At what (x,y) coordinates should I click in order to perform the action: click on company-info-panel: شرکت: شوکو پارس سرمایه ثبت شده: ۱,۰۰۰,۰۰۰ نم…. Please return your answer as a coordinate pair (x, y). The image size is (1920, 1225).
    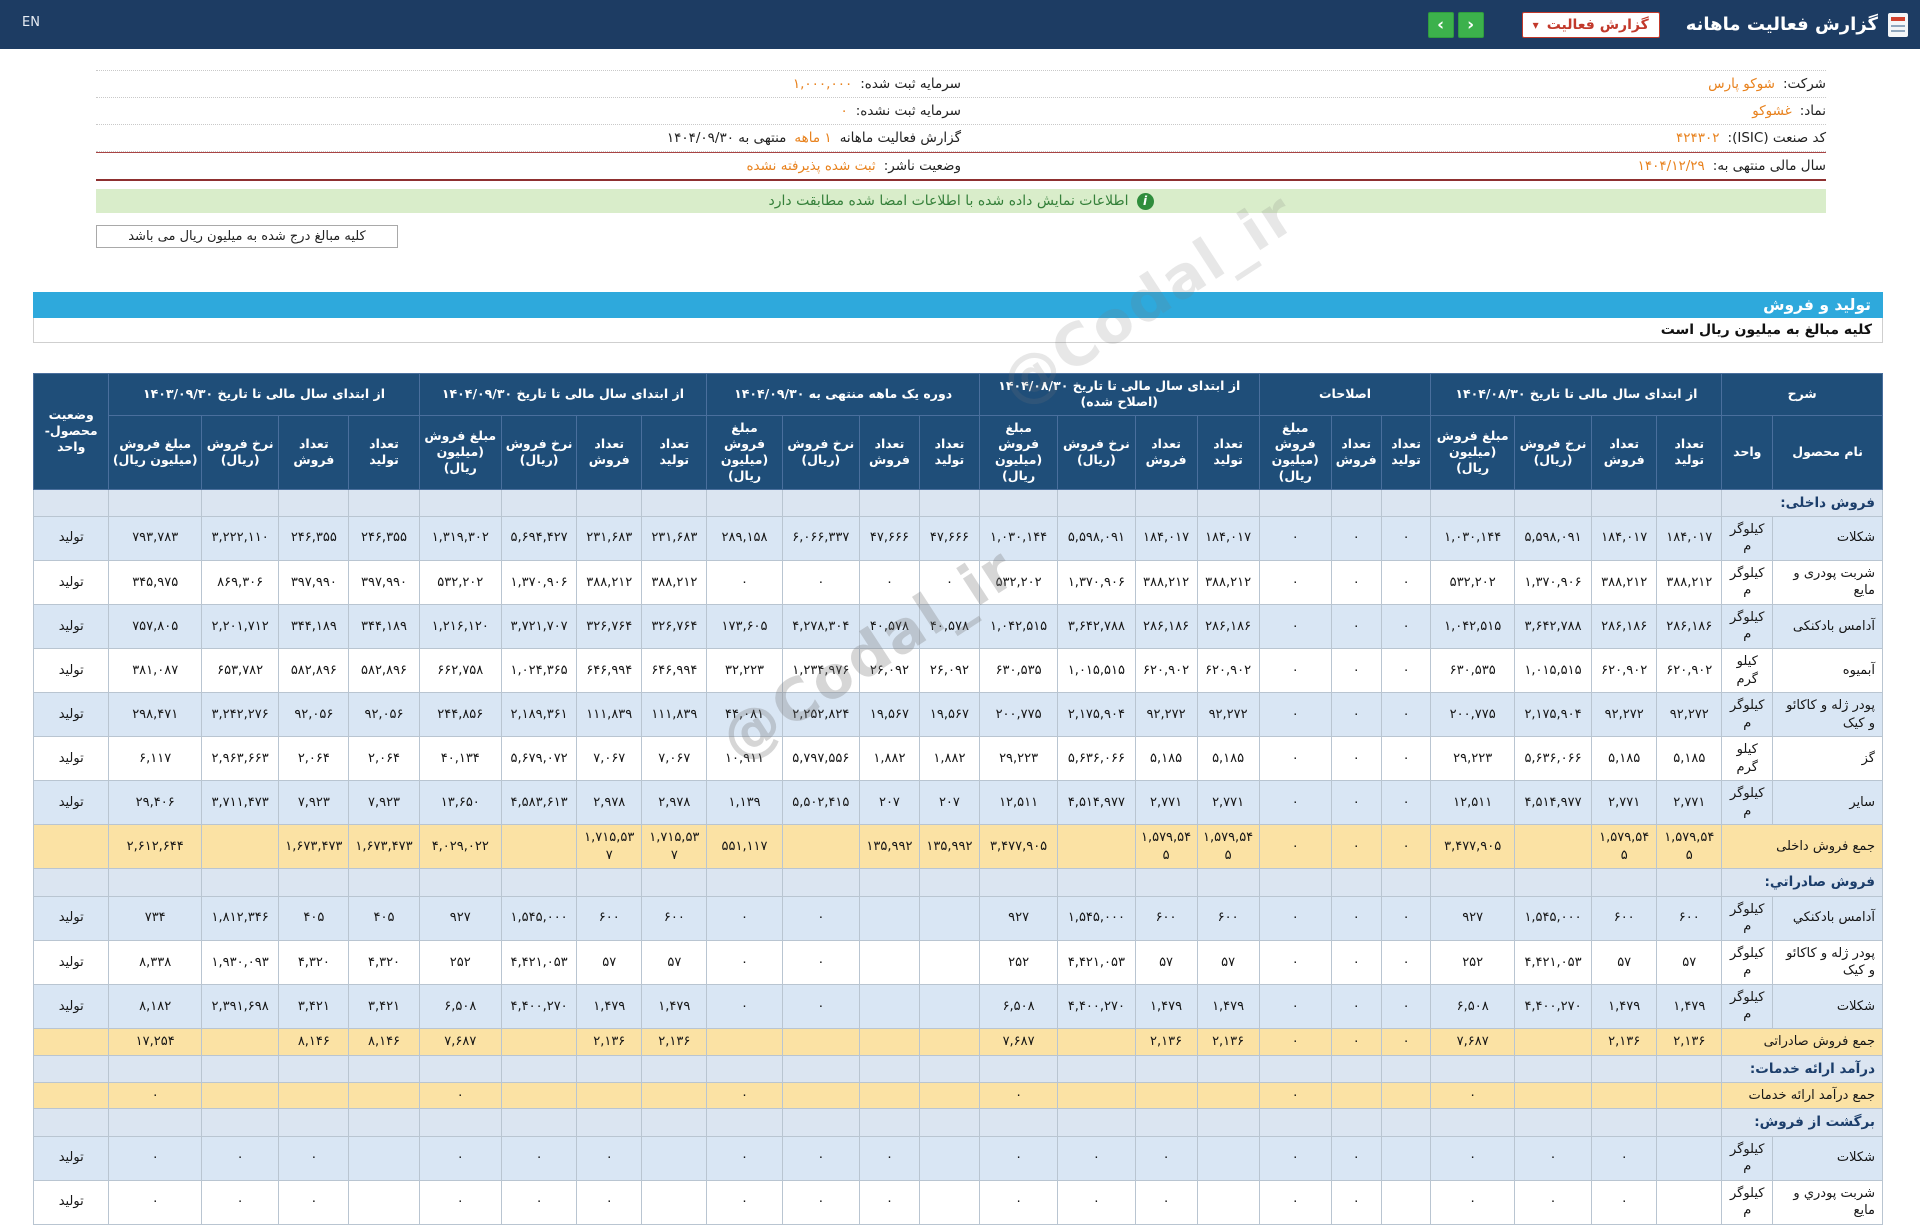
    Looking at the image, I should click on (961, 125).